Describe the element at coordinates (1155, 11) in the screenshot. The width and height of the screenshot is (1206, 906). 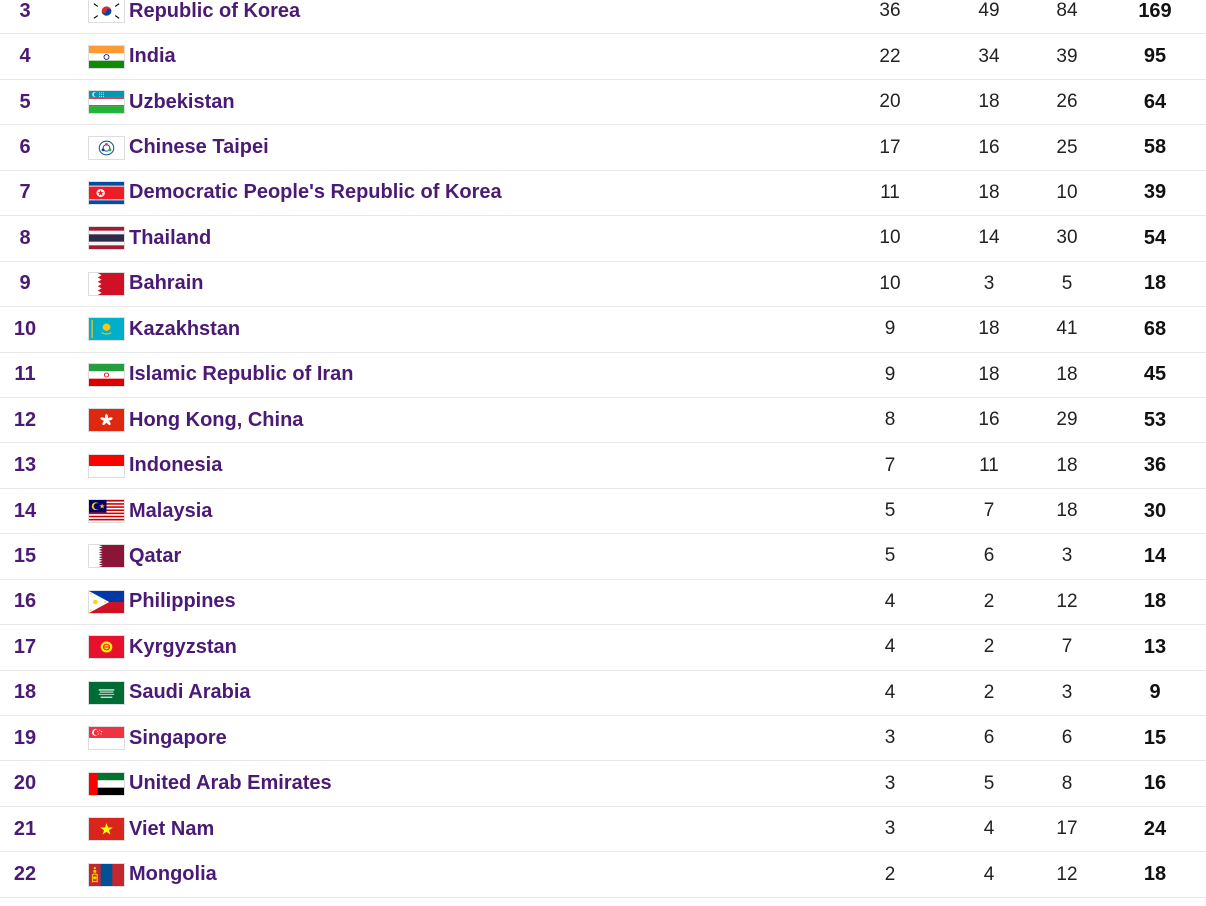
I see `total-count: 169` at that location.